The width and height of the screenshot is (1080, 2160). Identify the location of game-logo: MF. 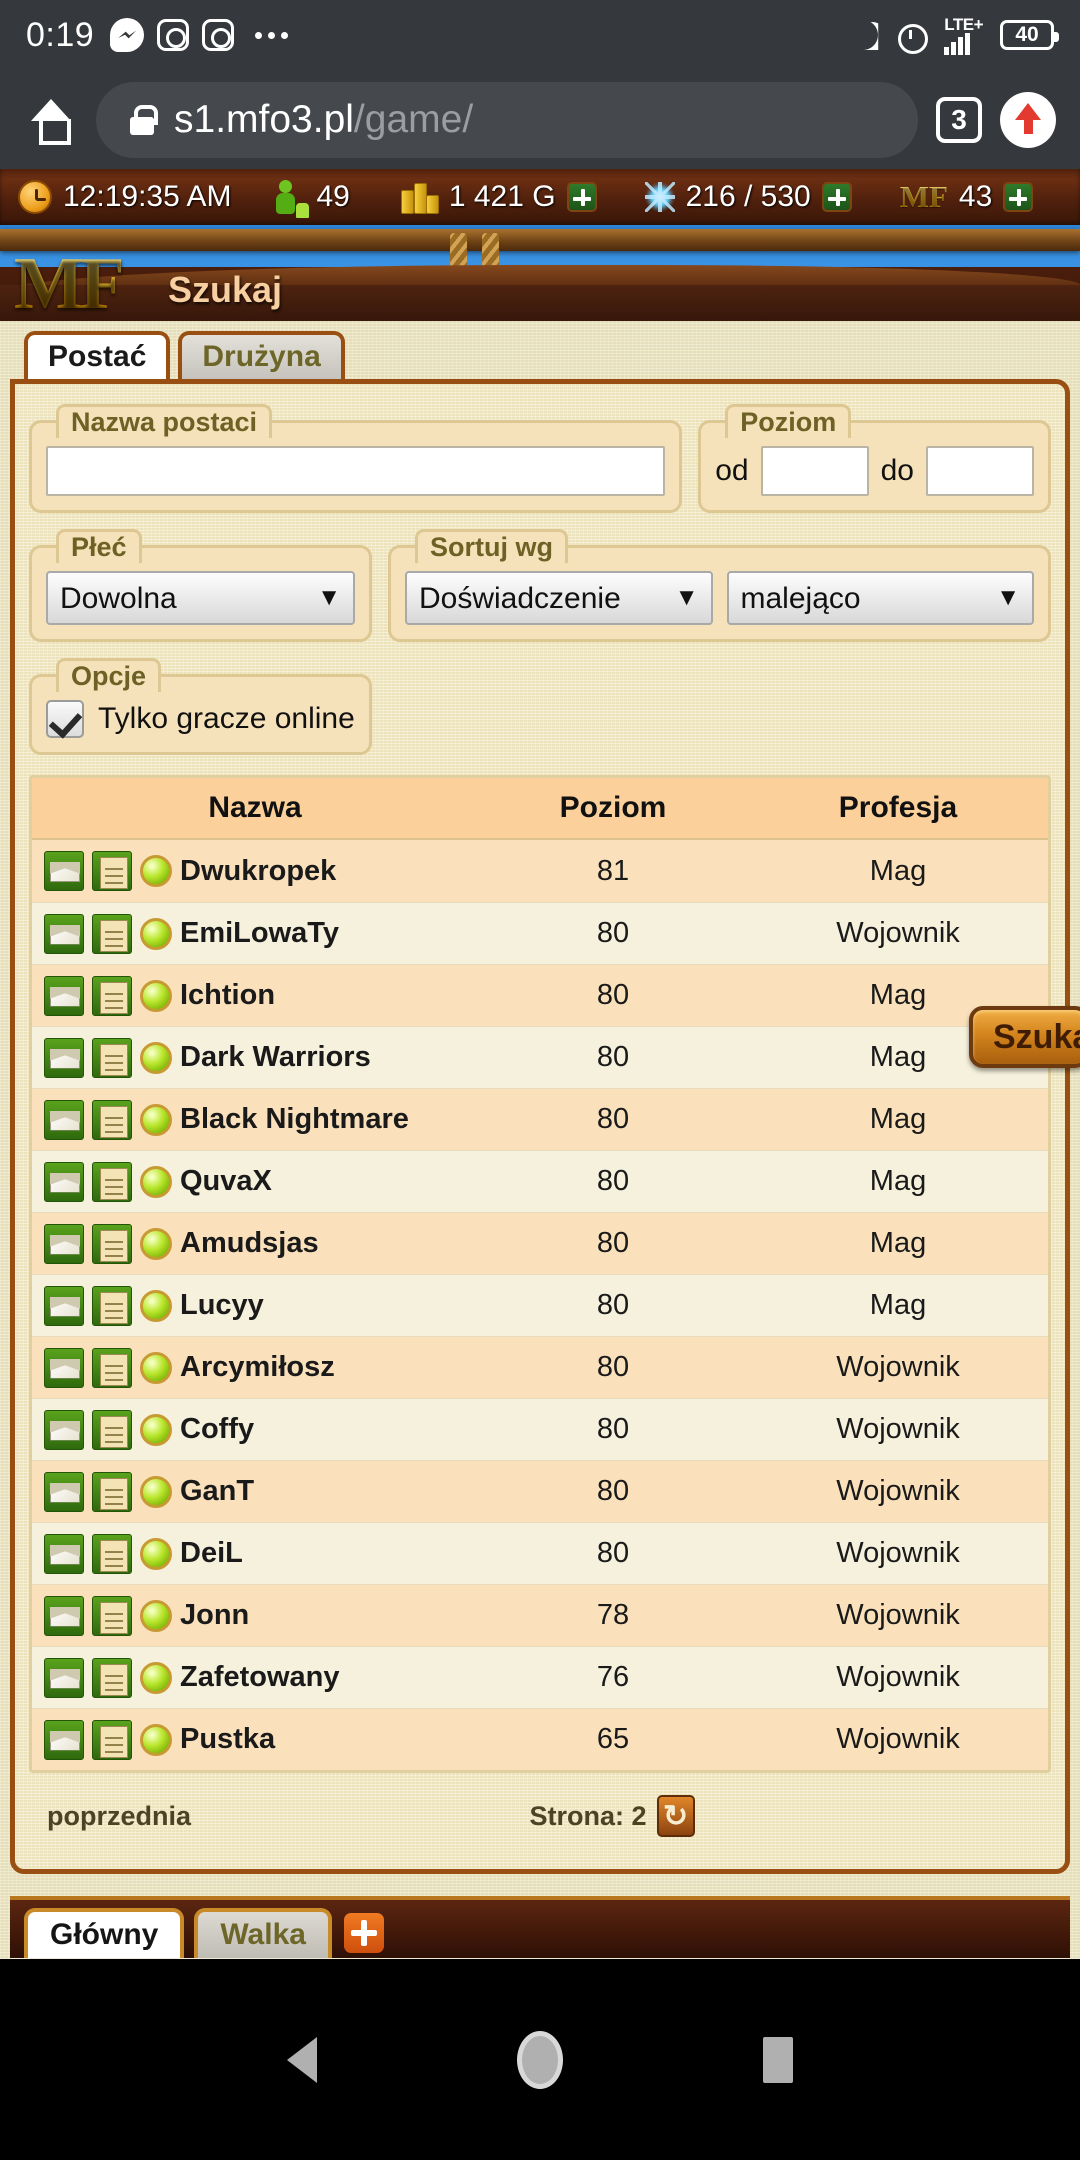
(69, 281).